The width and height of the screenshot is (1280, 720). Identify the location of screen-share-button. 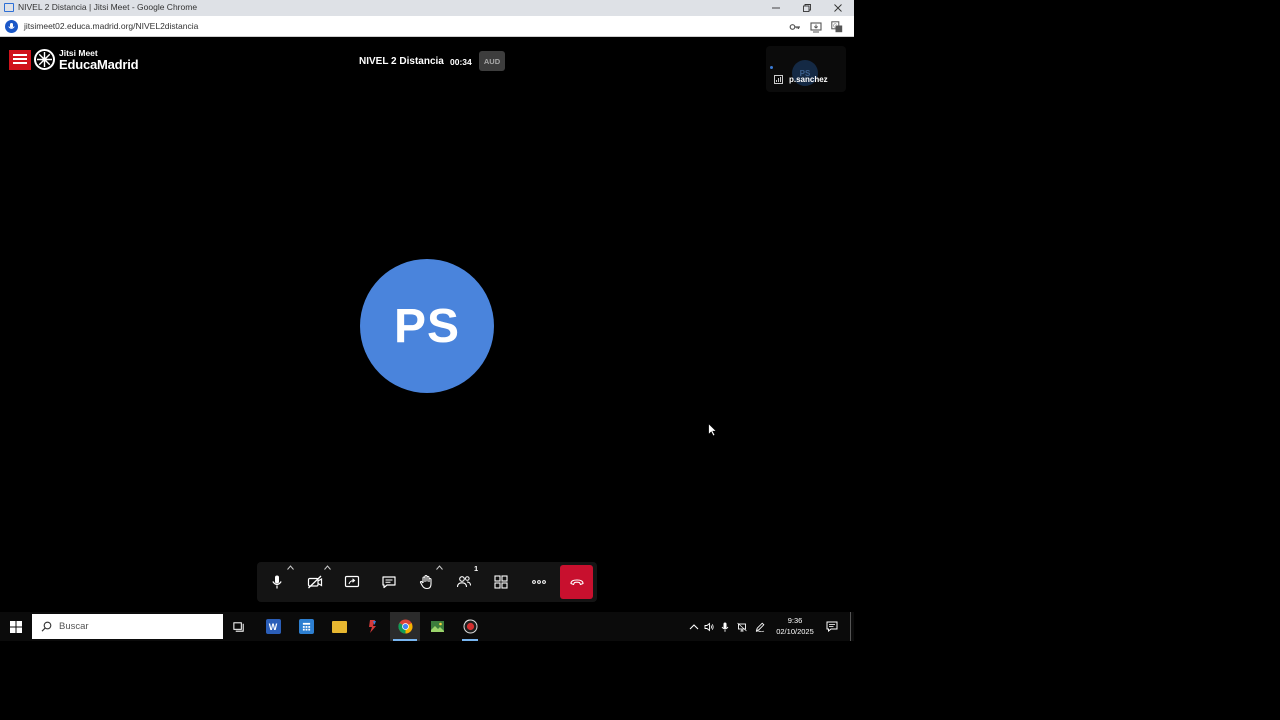
(352, 582).